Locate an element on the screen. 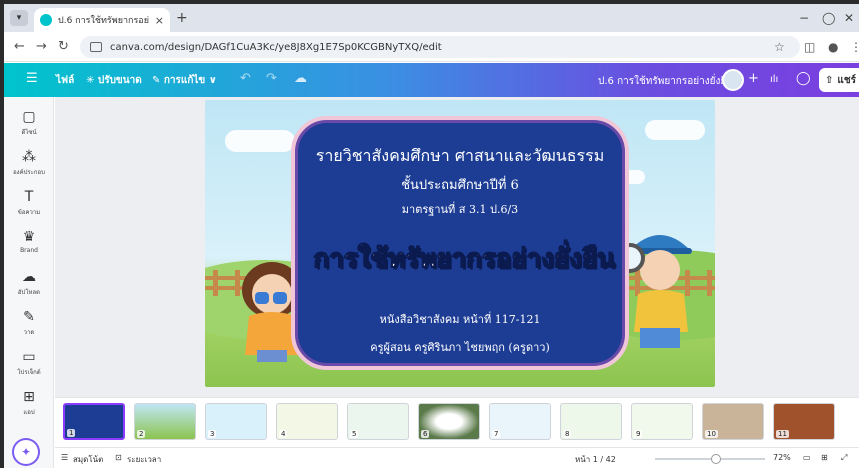 The image size is (859, 468). zoom-slider-handle is located at coordinates (715, 459).